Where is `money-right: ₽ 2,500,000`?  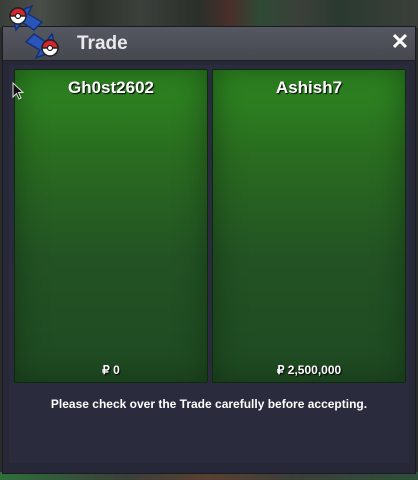 money-right: ₽ 2,500,000 is located at coordinates (309, 370).